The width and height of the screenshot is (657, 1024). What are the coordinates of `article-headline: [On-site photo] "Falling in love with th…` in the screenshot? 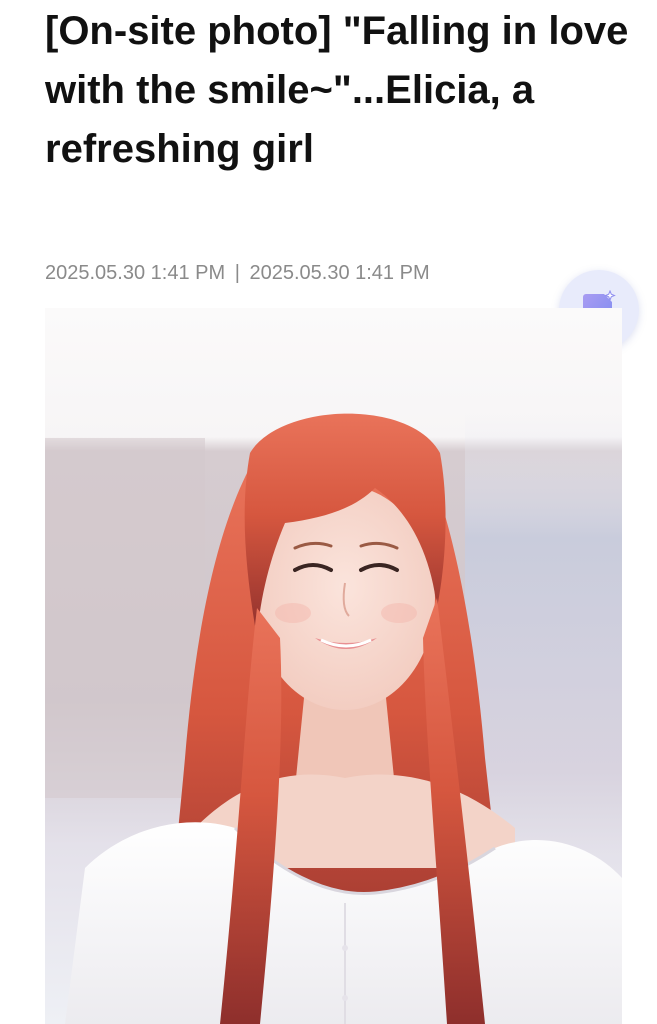 It's located at (337, 90).